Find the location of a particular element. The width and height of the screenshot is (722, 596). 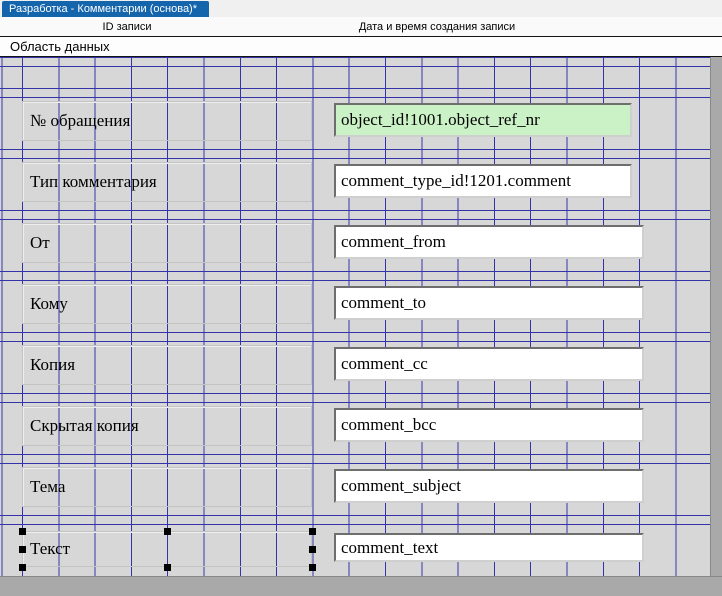

form-field-1: object_id!1001.object_ref_nr is located at coordinates (483, 120).